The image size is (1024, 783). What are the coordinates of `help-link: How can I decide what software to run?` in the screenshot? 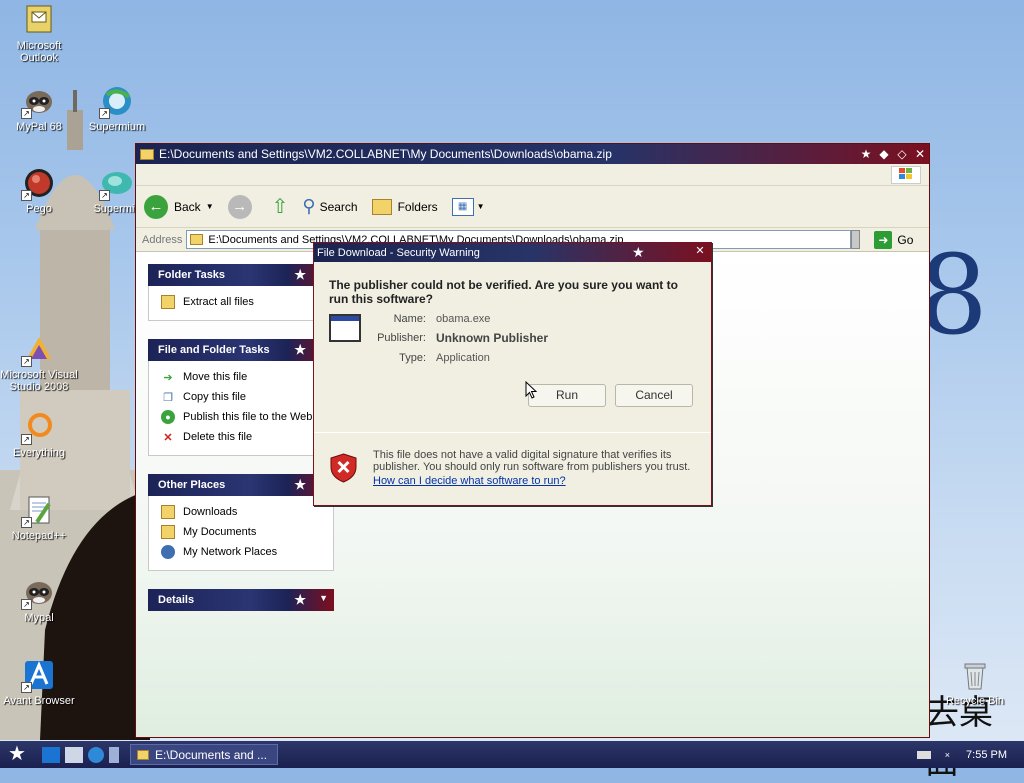 It's located at (469, 481).